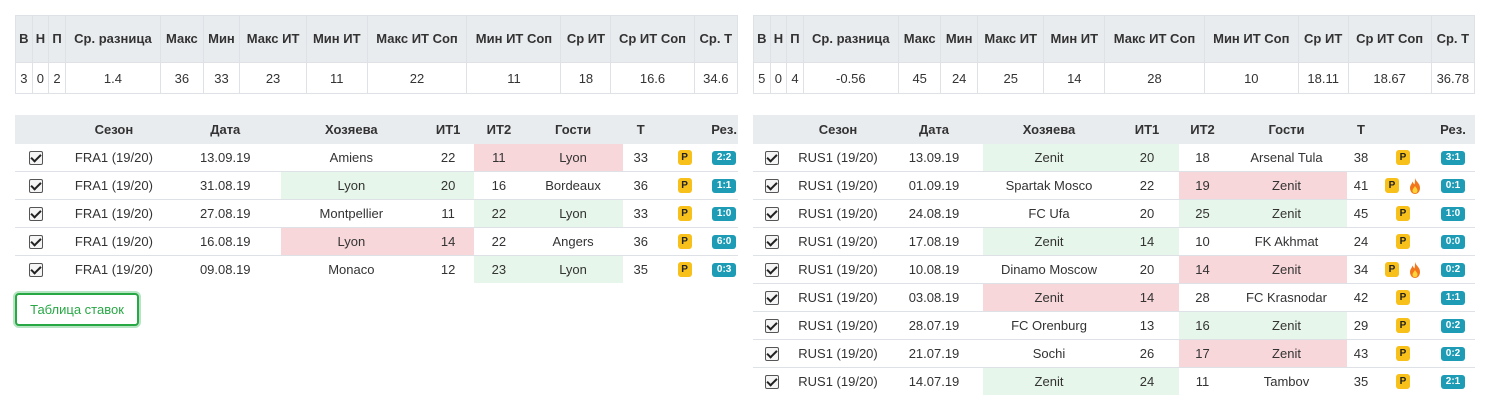 This screenshot has height=404, width=1486. I want to click on away-score-cell: 25, so click(1202, 213).